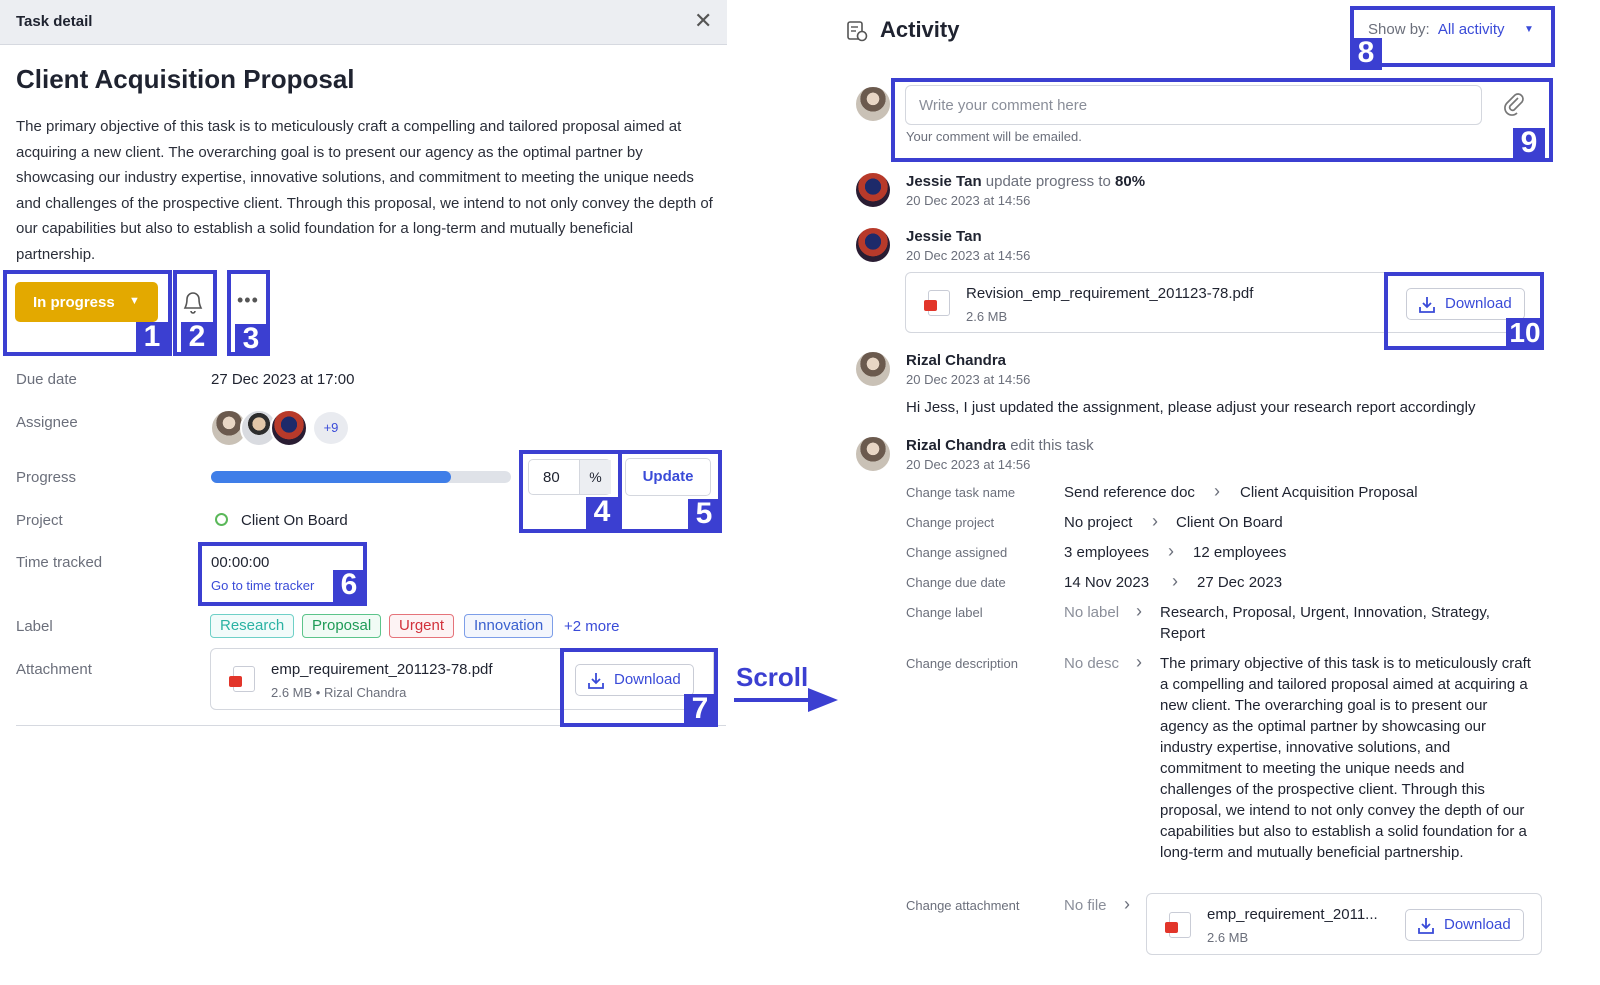 This screenshot has height=985, width=1600. I want to click on attachment-meta: 2.6 MB • Rizal Chandra, so click(339, 692).